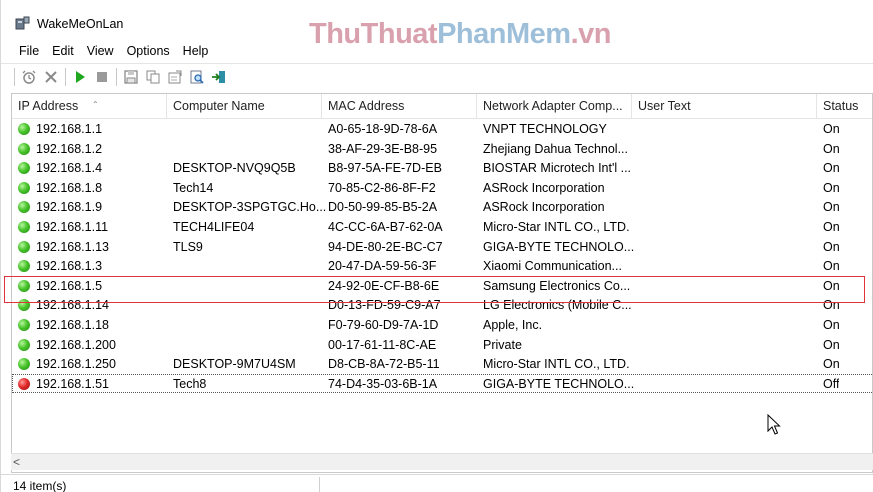  I want to click on menu-file: File, so click(29, 52).